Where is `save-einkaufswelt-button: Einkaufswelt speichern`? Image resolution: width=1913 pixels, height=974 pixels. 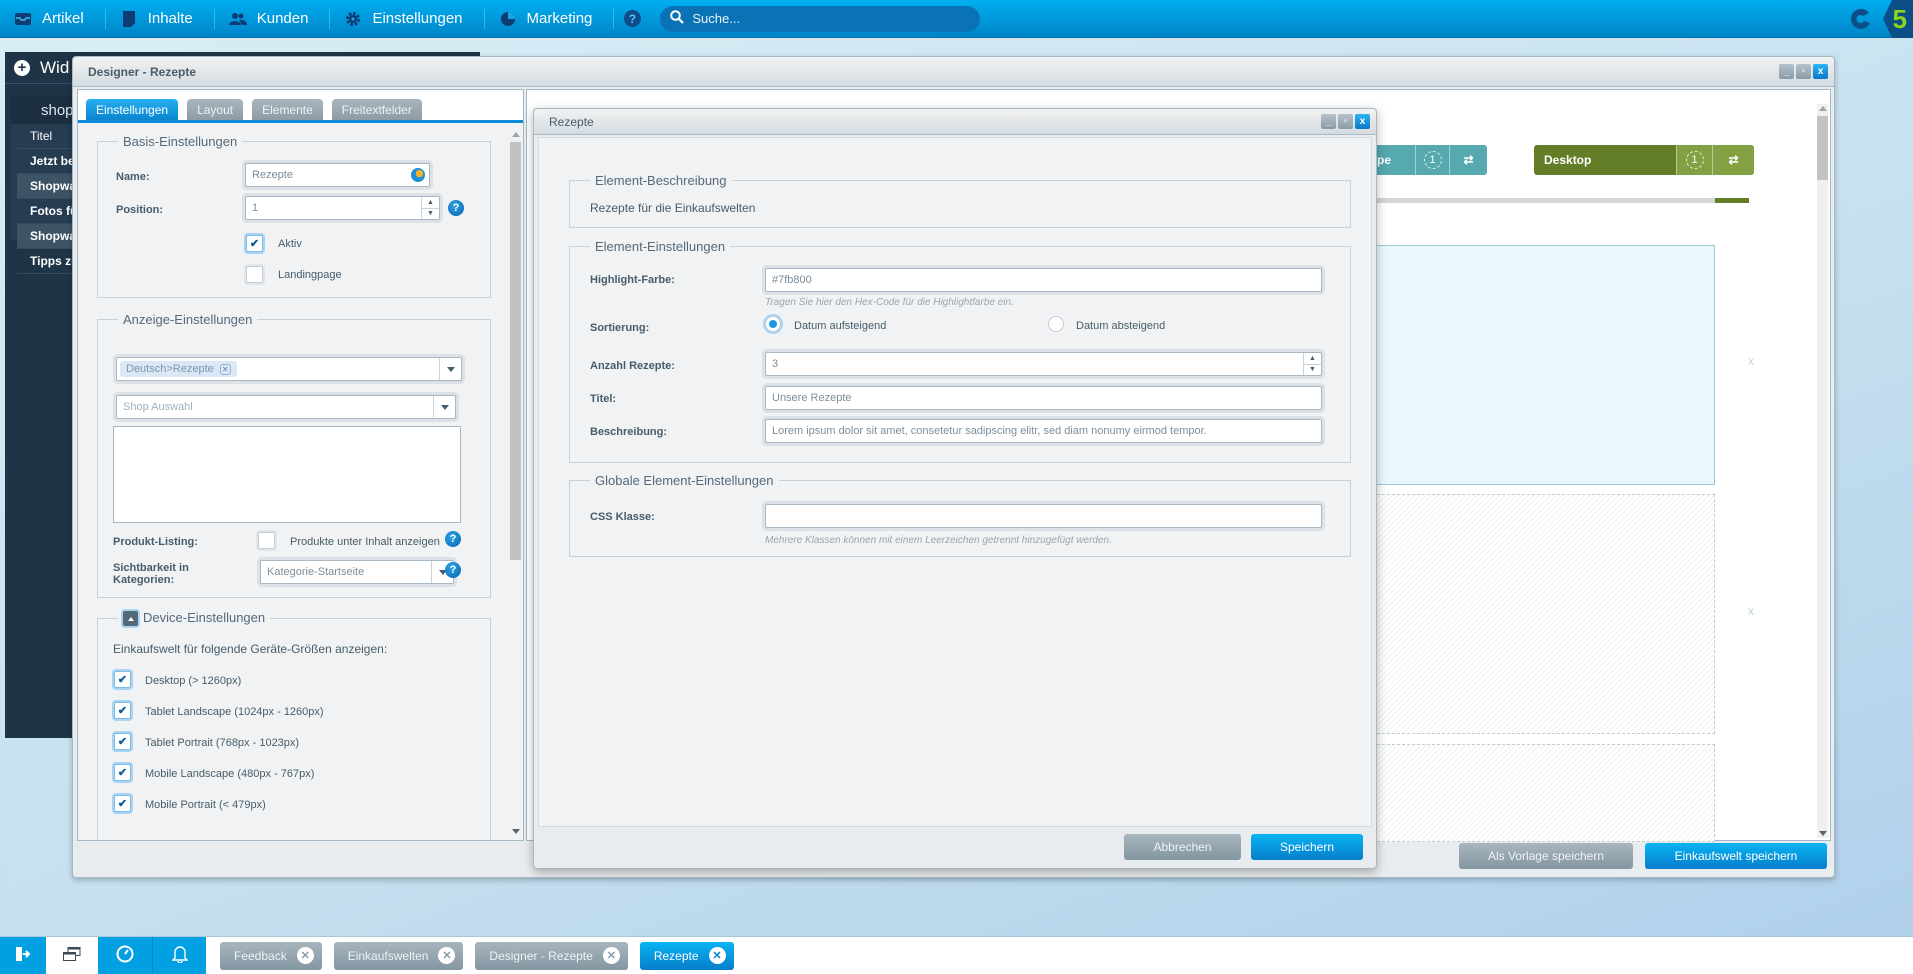 save-einkaufswelt-button: Einkaufswelt speichern is located at coordinates (1736, 856).